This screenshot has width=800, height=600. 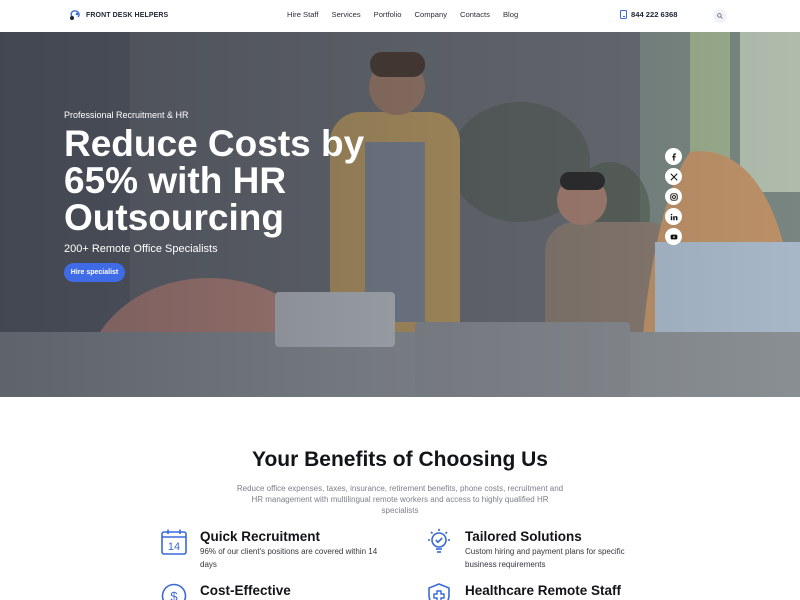 What do you see at coordinates (439, 540) in the screenshot?
I see `lightbulb-check-icon` at bounding box center [439, 540].